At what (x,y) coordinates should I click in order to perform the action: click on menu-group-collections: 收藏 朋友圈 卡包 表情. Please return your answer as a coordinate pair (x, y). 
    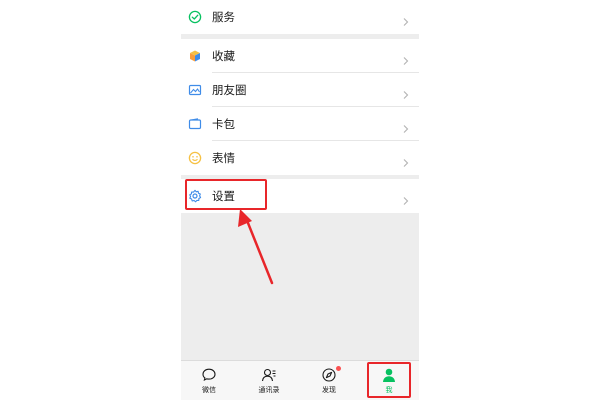
    Looking at the image, I should click on (300, 107).